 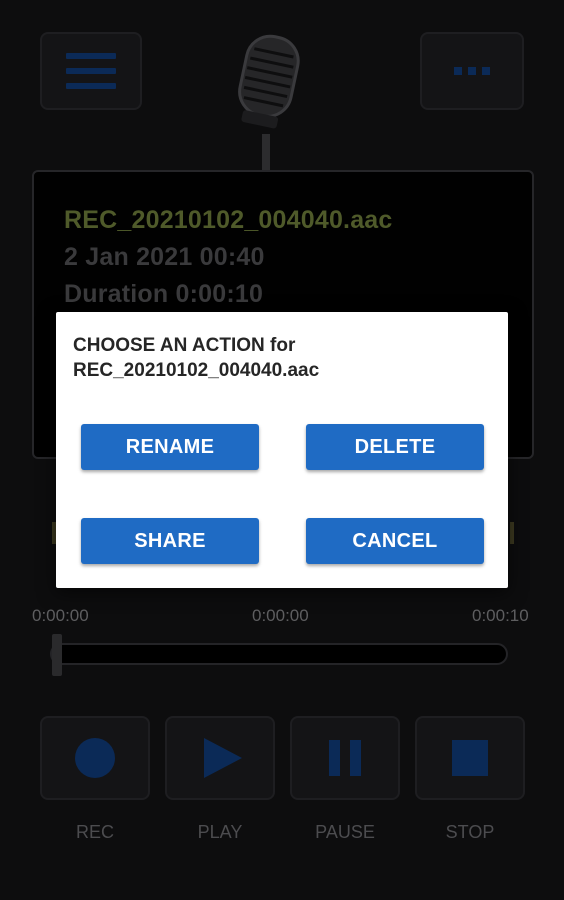 I want to click on time-end-label: 0:00:10, so click(x=500, y=615).